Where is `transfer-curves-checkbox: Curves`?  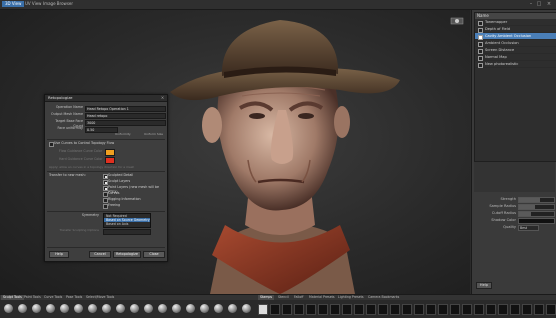
transfer-curves-checkbox: Curves is located at coordinates (111, 194).